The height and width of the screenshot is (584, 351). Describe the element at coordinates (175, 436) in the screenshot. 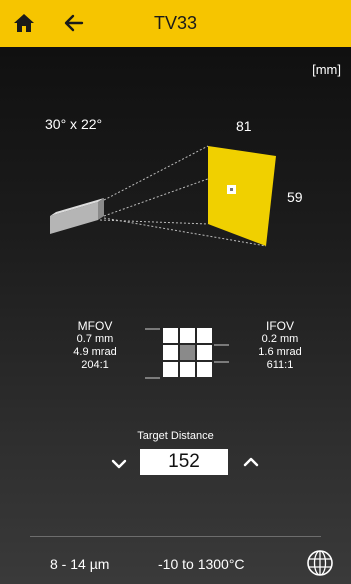

I see `target-distance-label: Target Distance` at that location.